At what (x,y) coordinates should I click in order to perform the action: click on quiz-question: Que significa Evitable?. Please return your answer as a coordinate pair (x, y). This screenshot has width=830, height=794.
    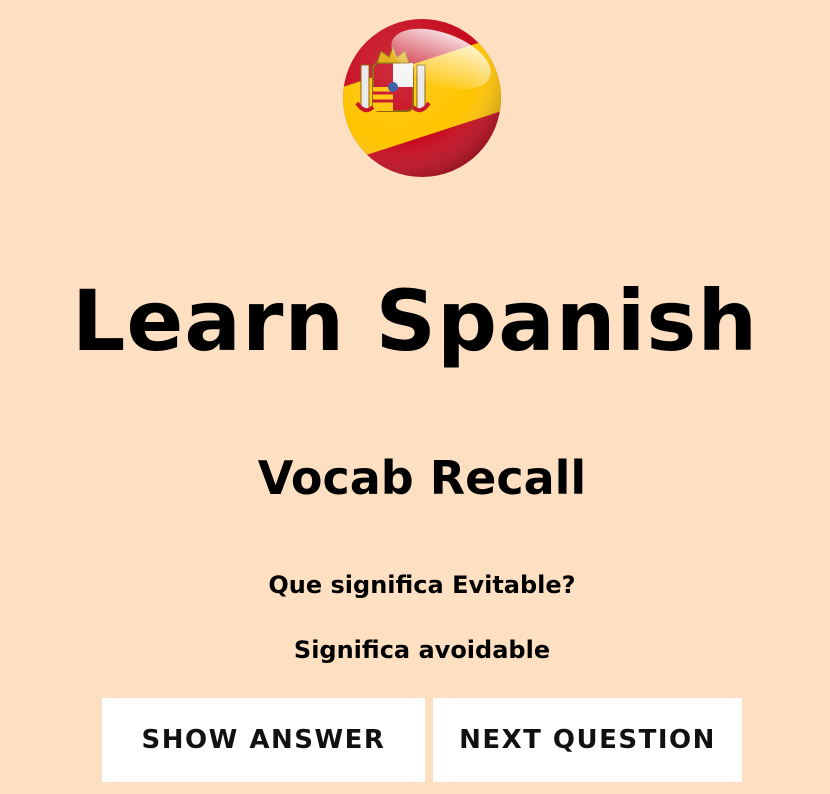
    Looking at the image, I should click on (422, 585).